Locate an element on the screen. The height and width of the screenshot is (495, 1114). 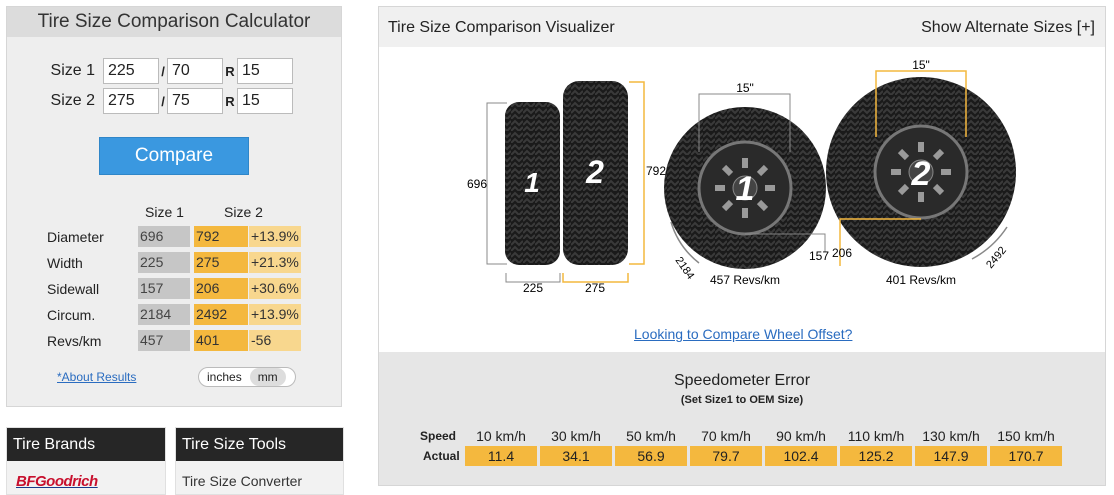
speed-header: 50 km/h is located at coordinates (651, 436).